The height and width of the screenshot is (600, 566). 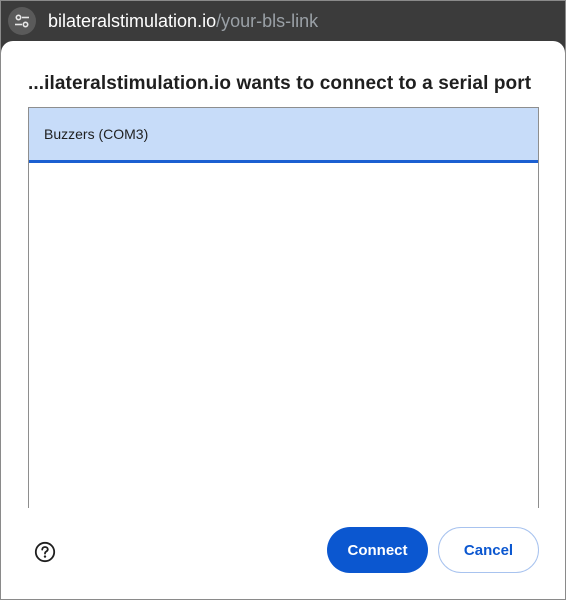 I want to click on tune-icon, so click(x=22, y=21).